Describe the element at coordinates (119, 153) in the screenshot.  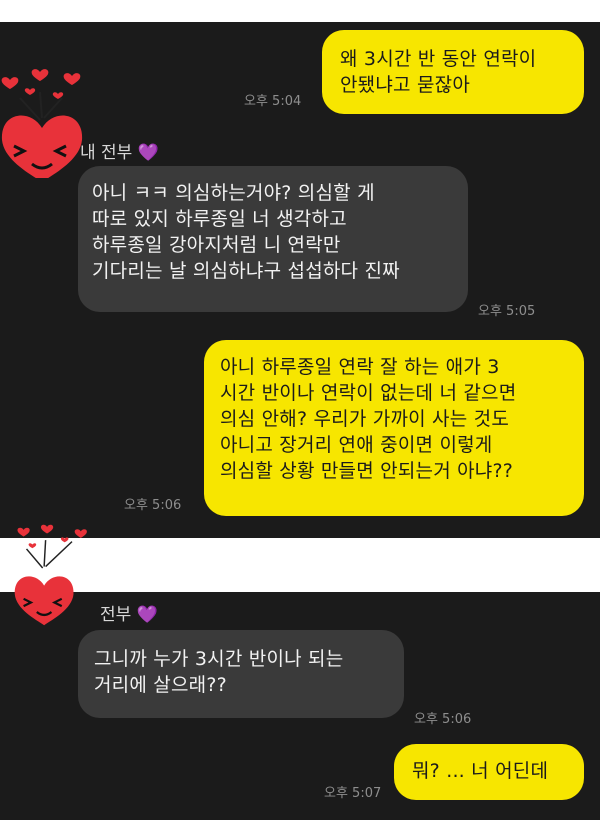
I see `sender-name: 내 전부 💜` at that location.